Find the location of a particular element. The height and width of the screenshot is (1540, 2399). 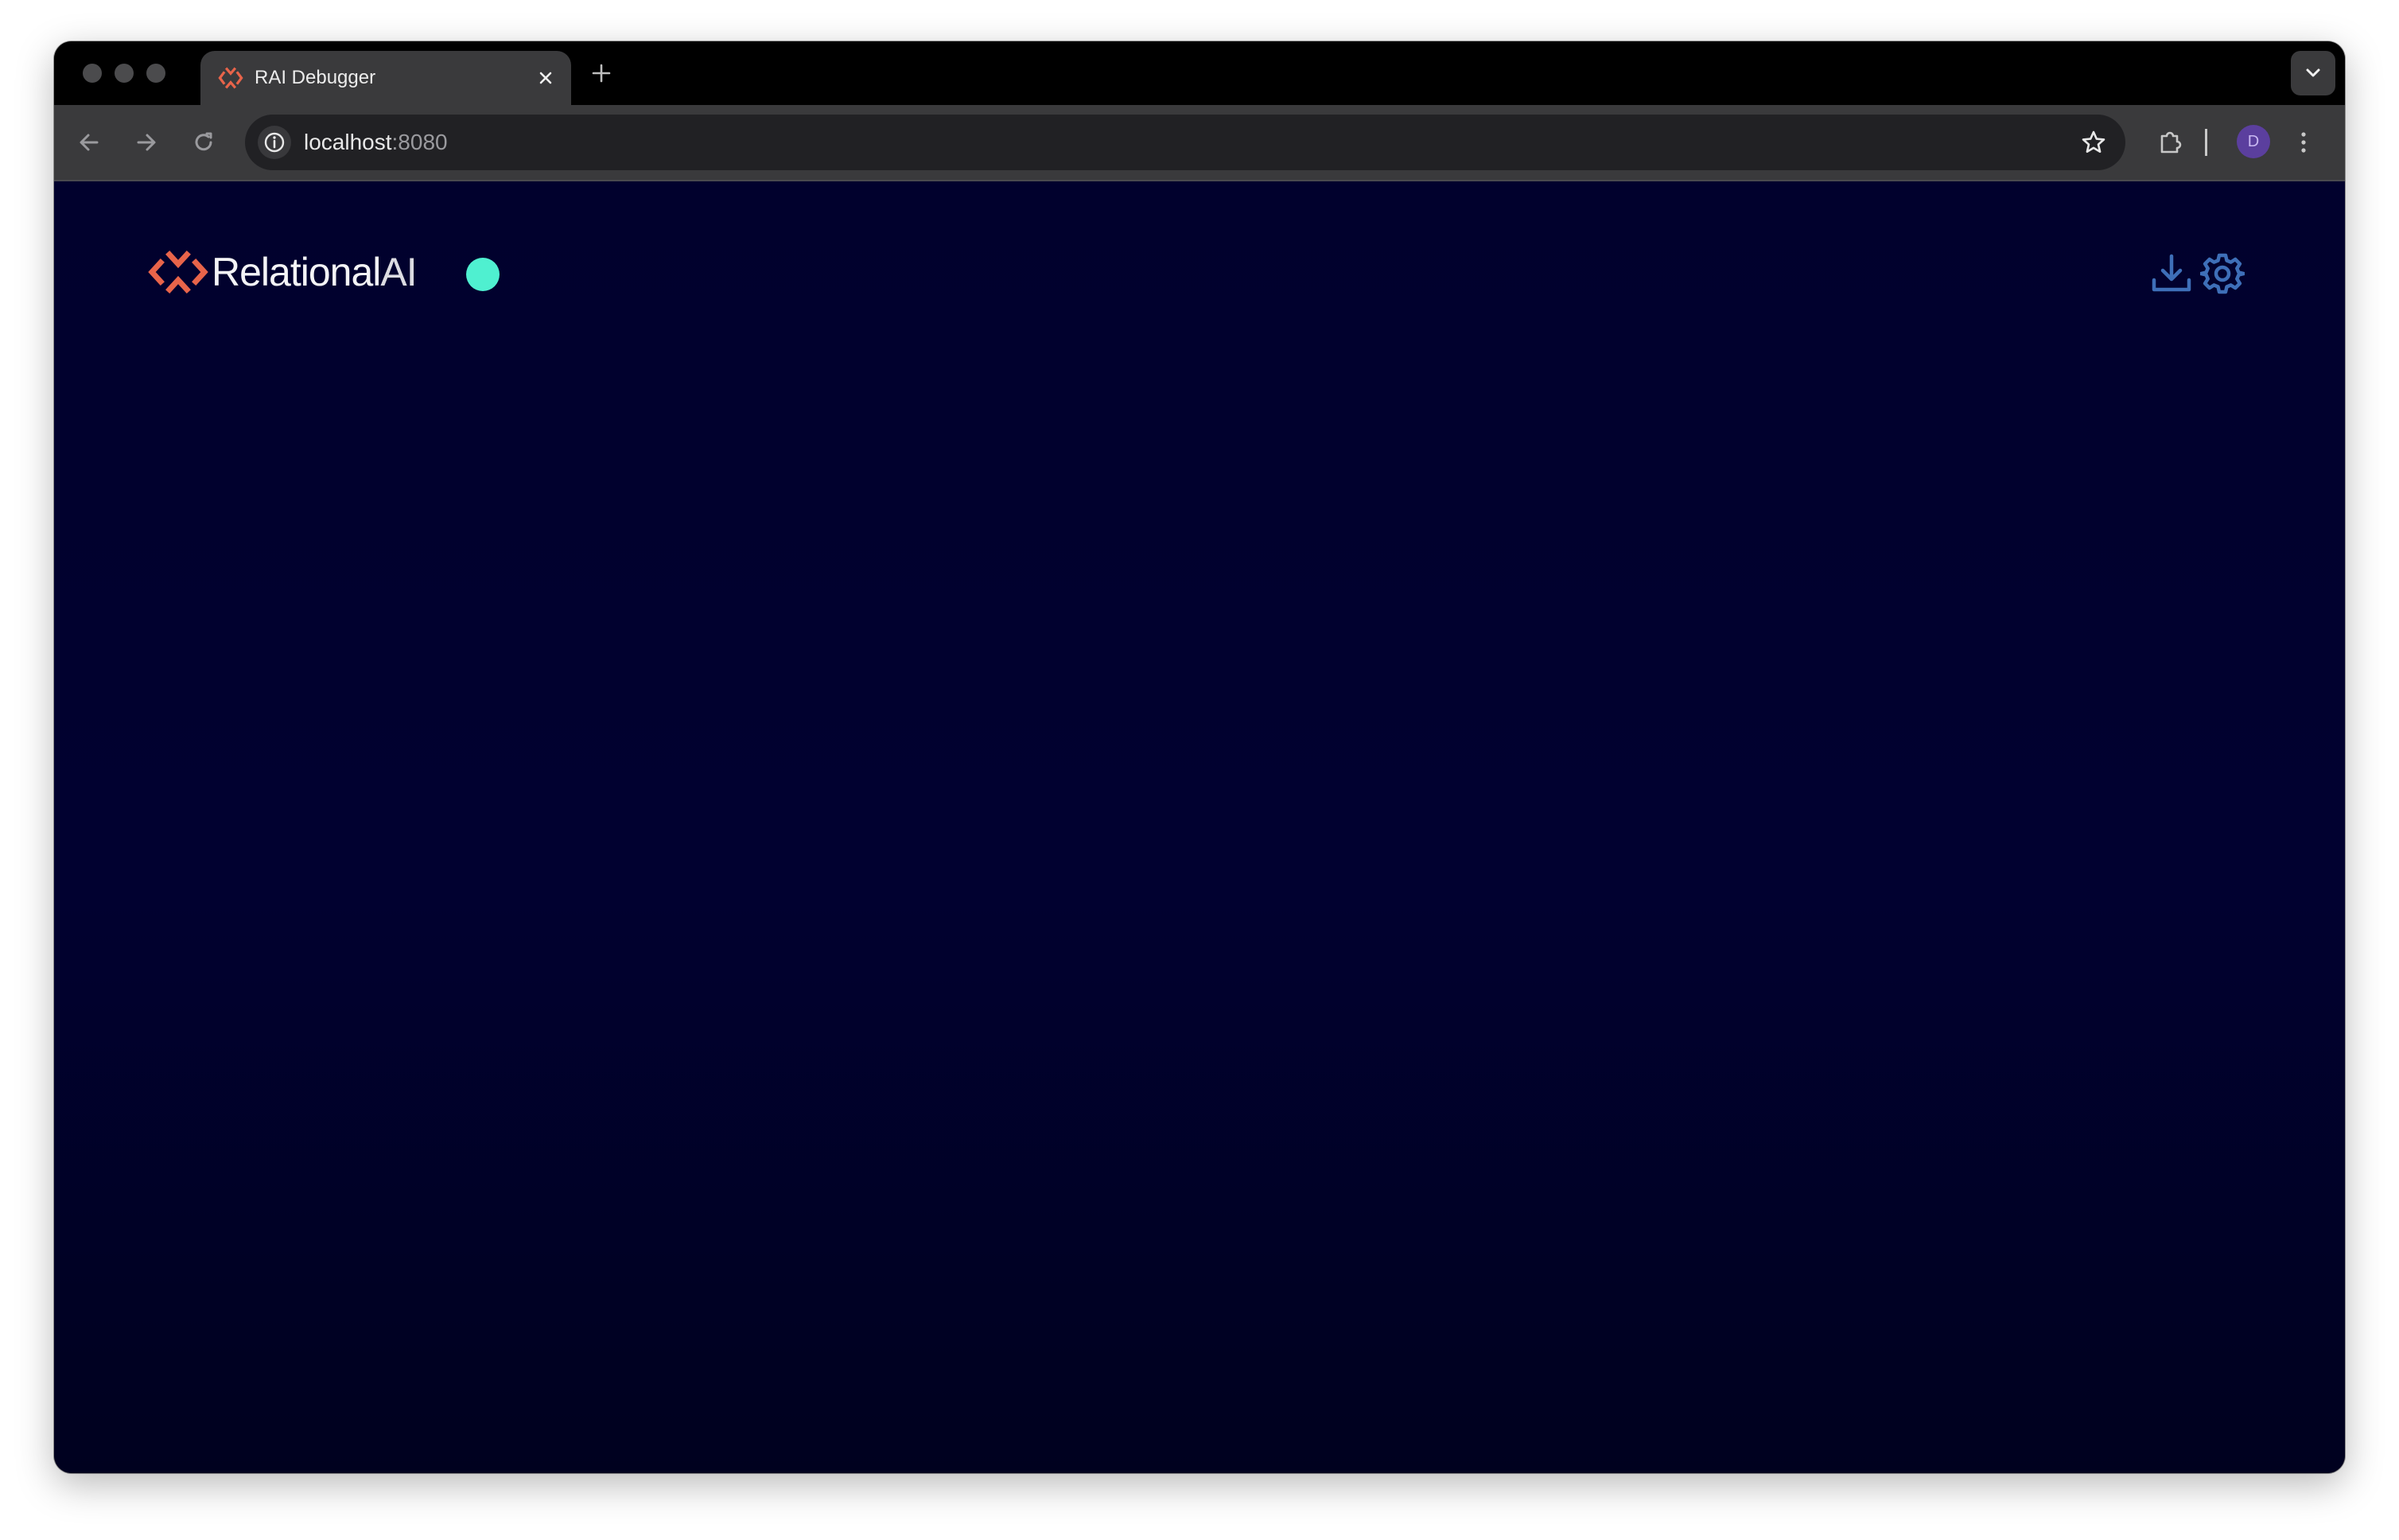

tab-search-button is located at coordinates (2313, 73).